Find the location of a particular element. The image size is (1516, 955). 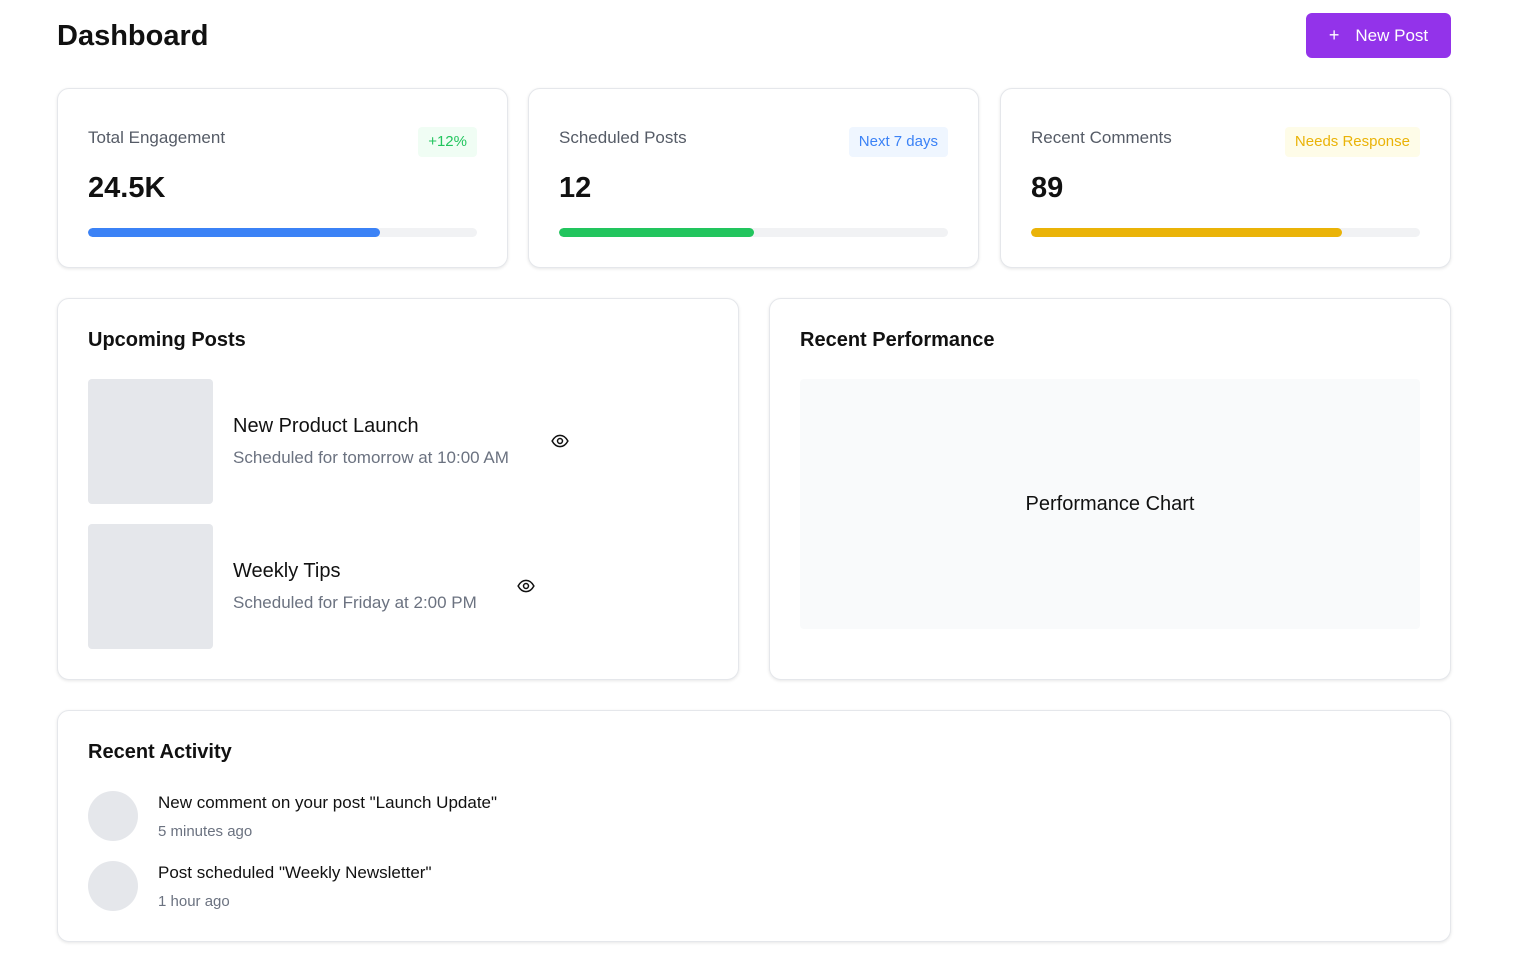

post-schedule: Scheduled for Friday at 2:00 PM is located at coordinates (355, 602).